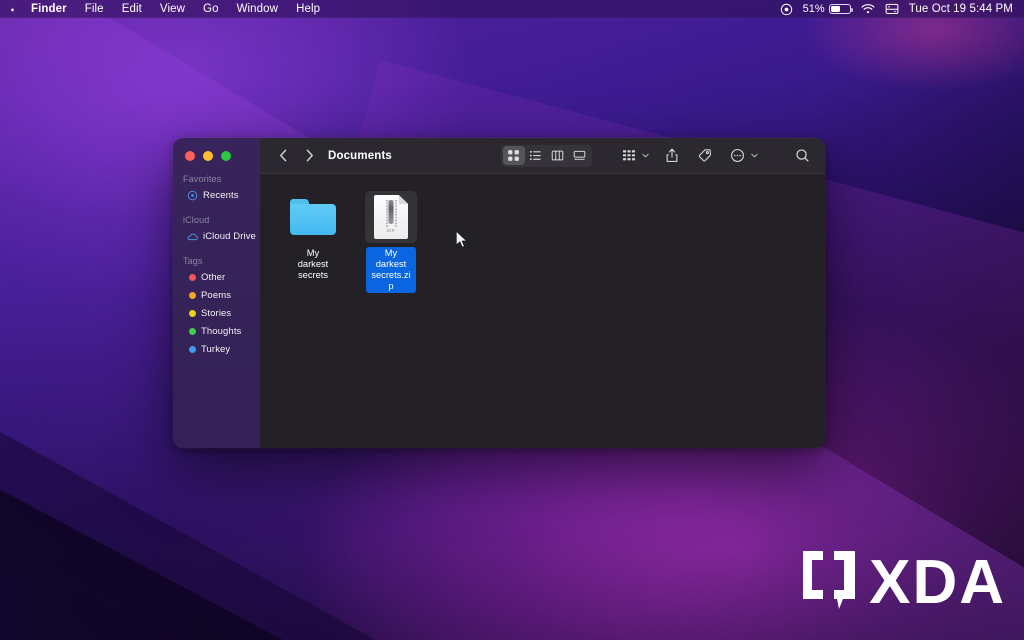 This screenshot has width=1024, height=640. Describe the element at coordinates (283, 156) in the screenshot. I see `back-button` at that location.